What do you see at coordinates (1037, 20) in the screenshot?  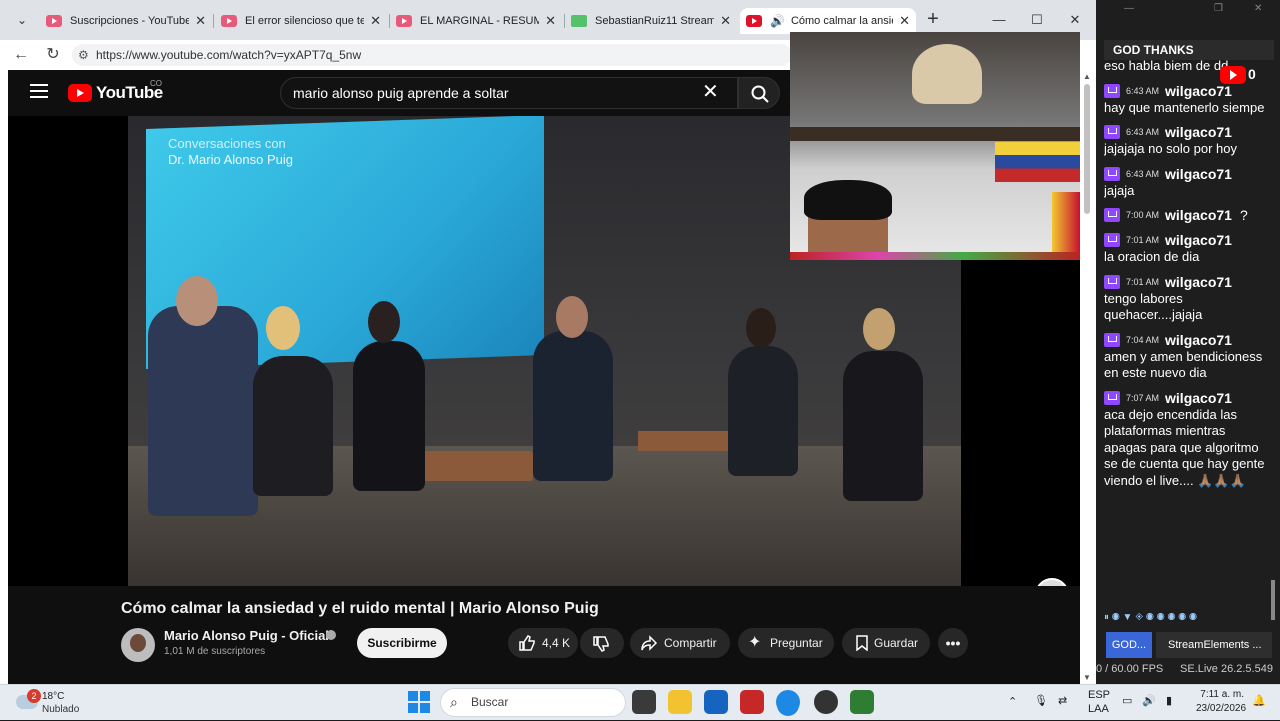 I see `maximize-button: ☐` at bounding box center [1037, 20].